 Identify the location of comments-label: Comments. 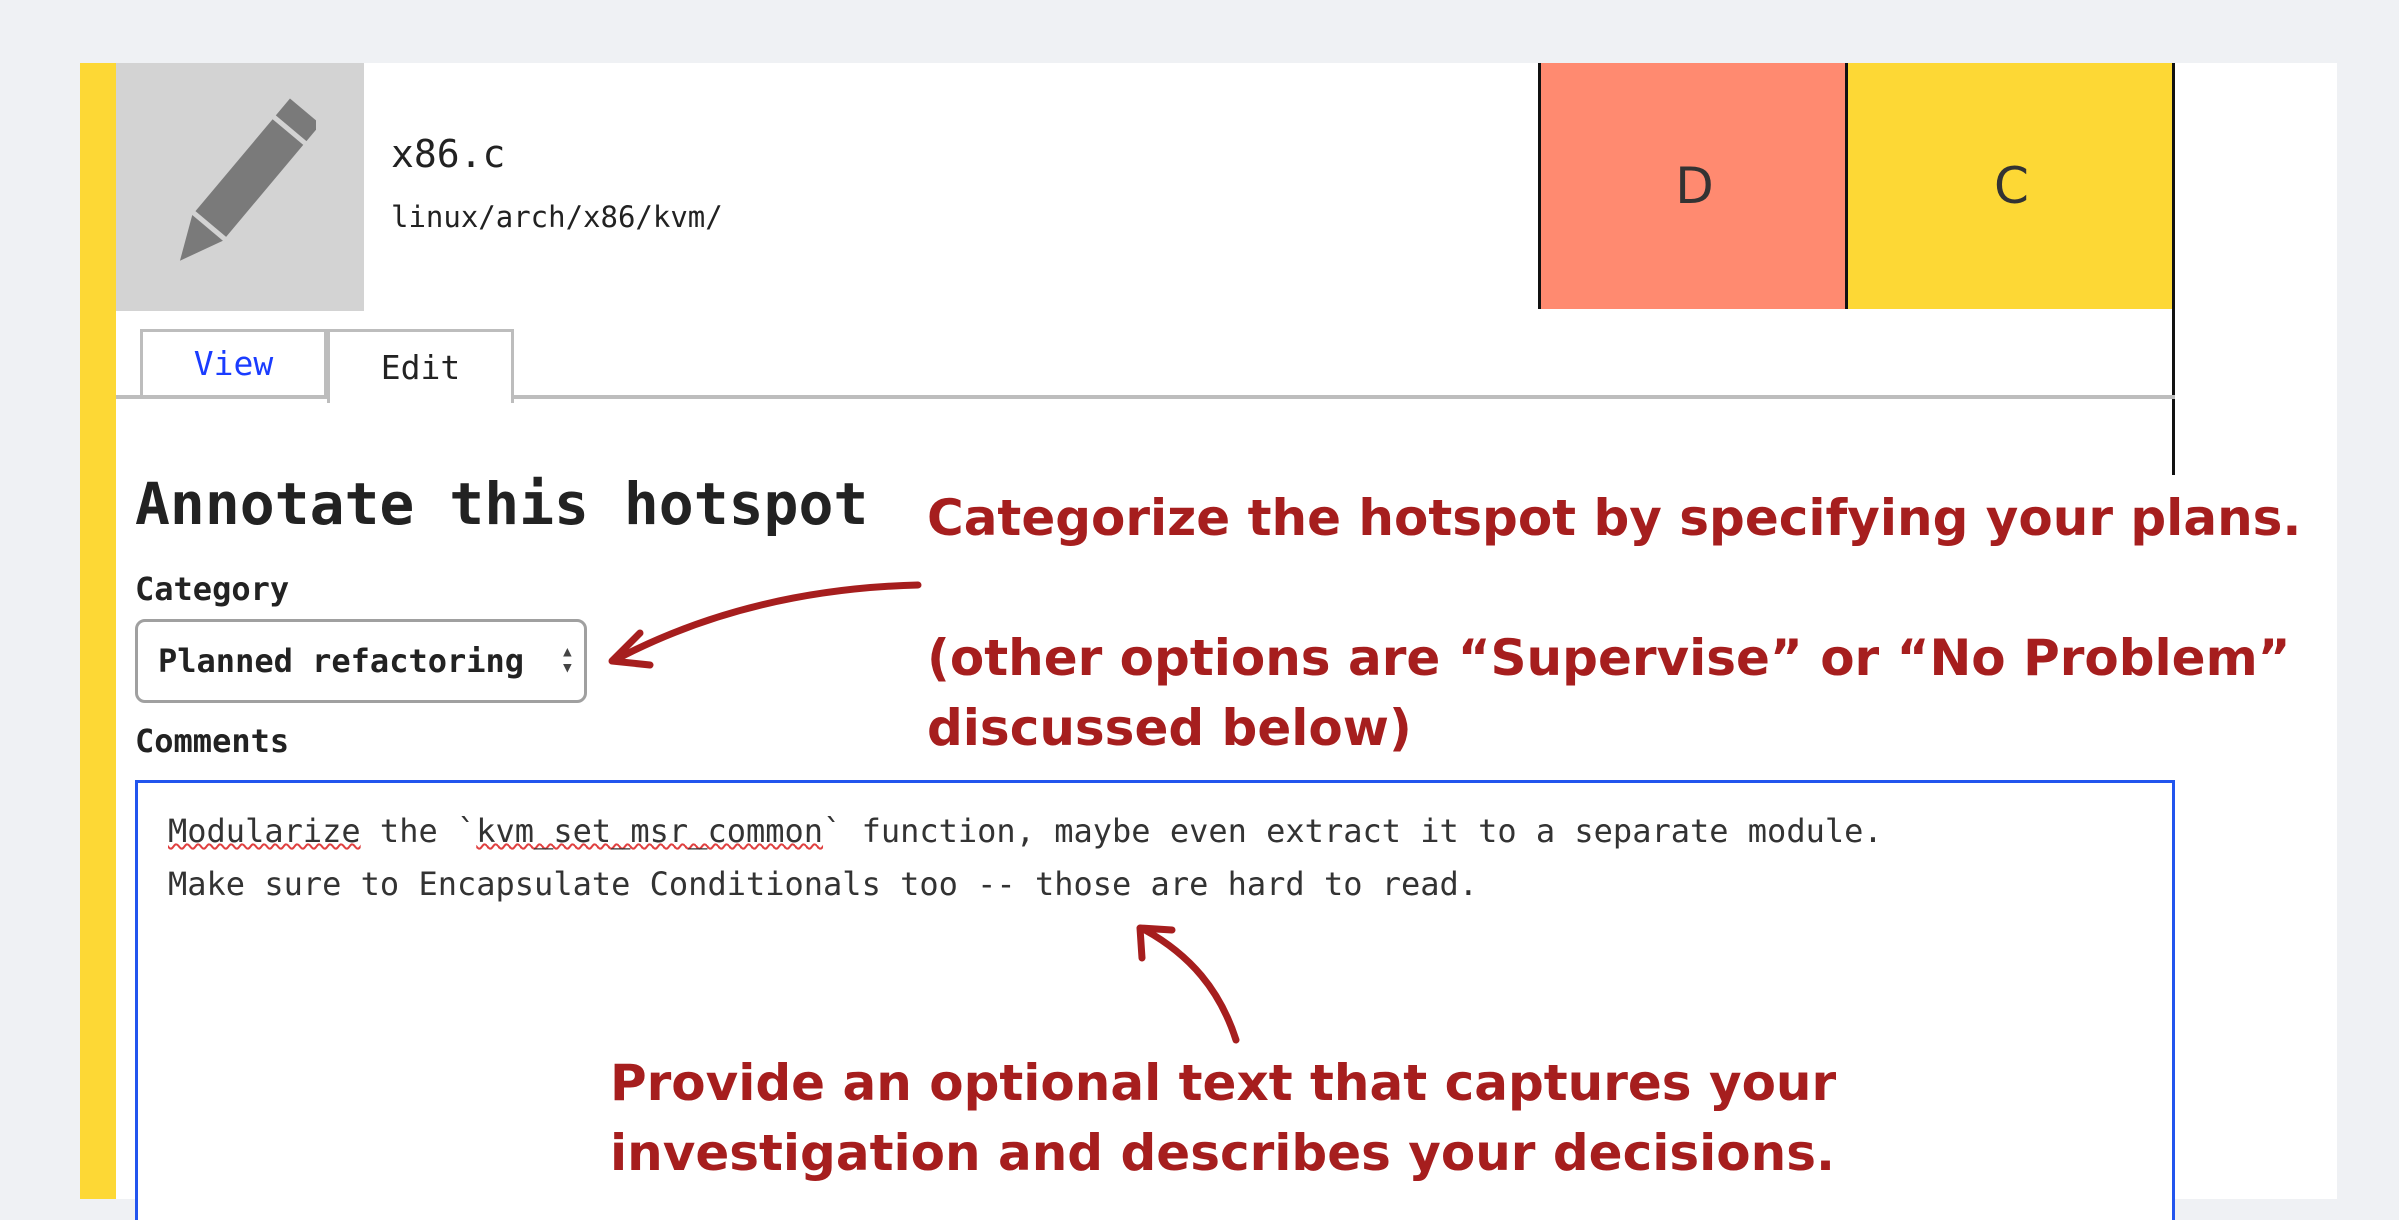
(212, 741).